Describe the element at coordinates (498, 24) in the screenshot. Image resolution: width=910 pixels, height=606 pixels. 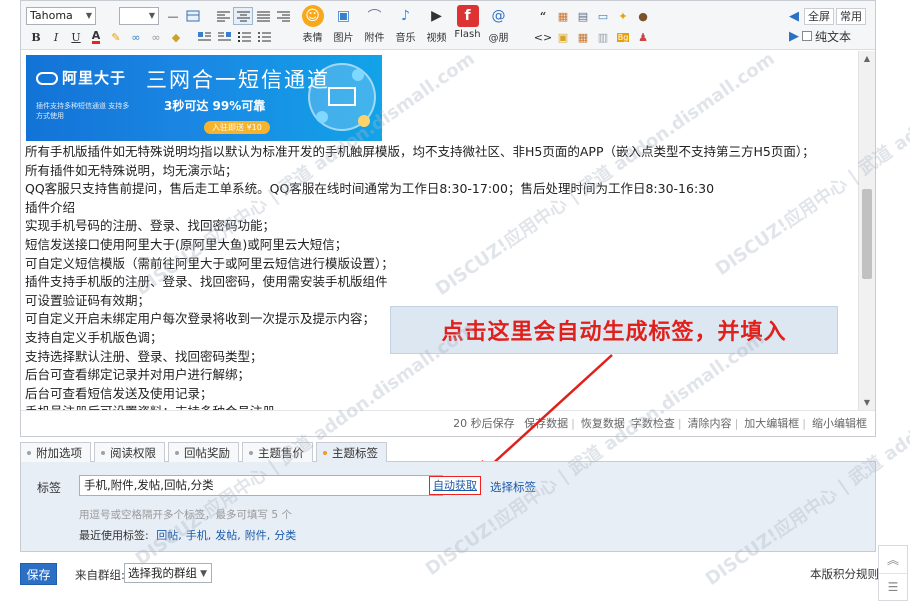
I see `insert-button: @ @朋` at that location.